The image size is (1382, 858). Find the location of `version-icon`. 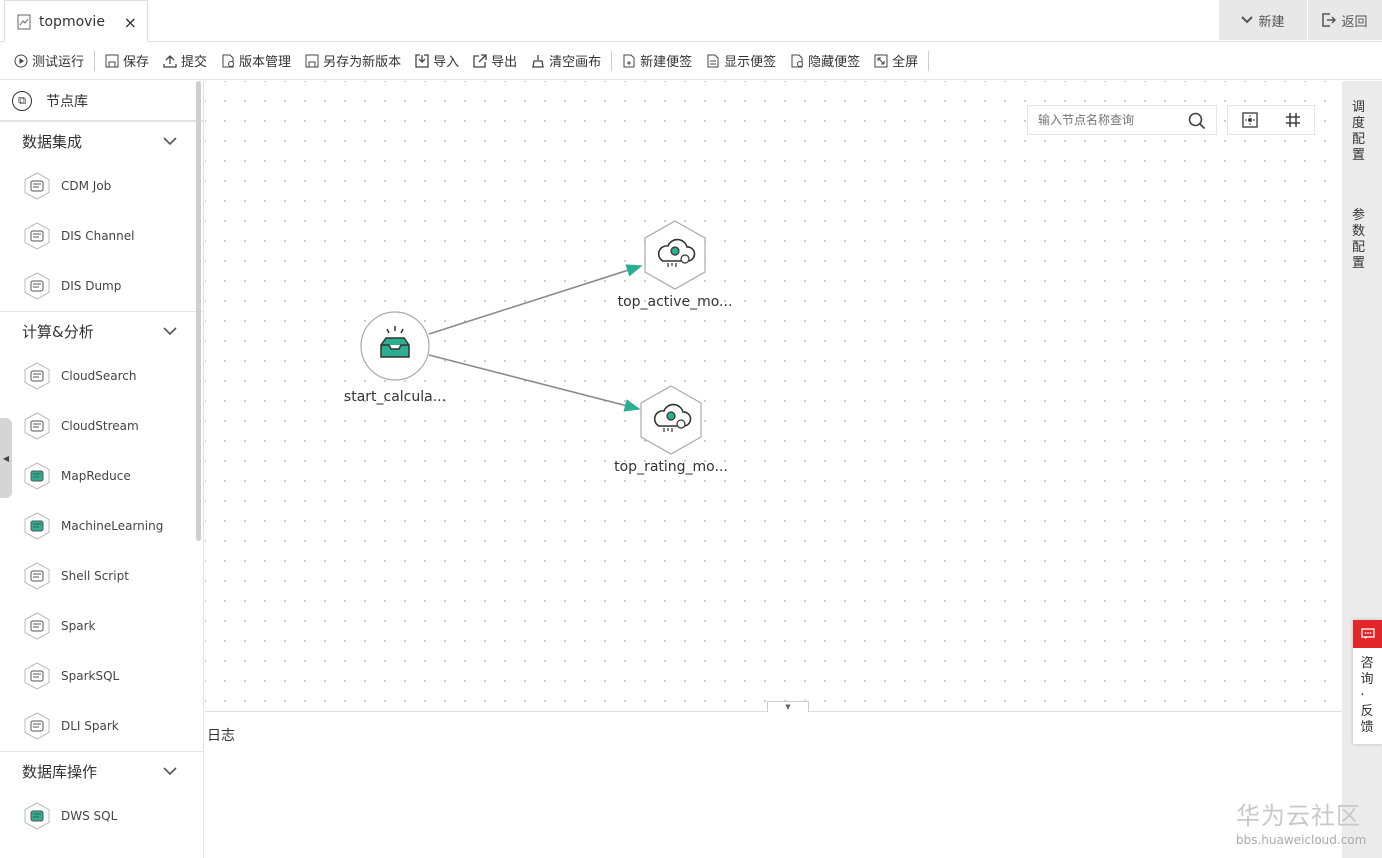

version-icon is located at coordinates (228, 60).